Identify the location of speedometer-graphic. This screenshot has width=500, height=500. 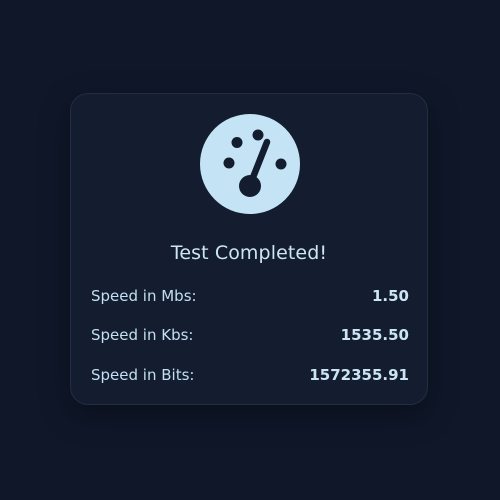
(250, 164).